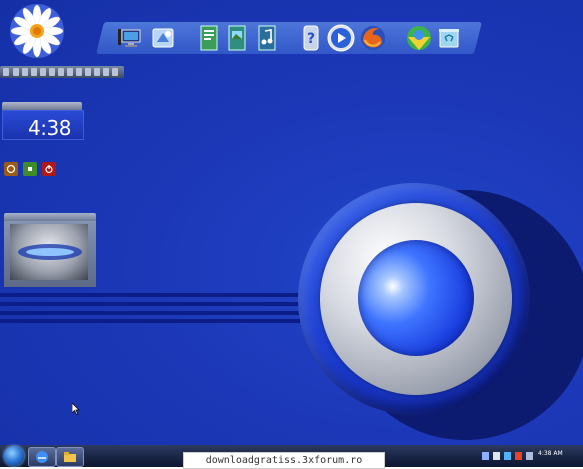  Describe the element at coordinates (37, 31) in the screenshot. I see `daisy-user-icon` at that location.